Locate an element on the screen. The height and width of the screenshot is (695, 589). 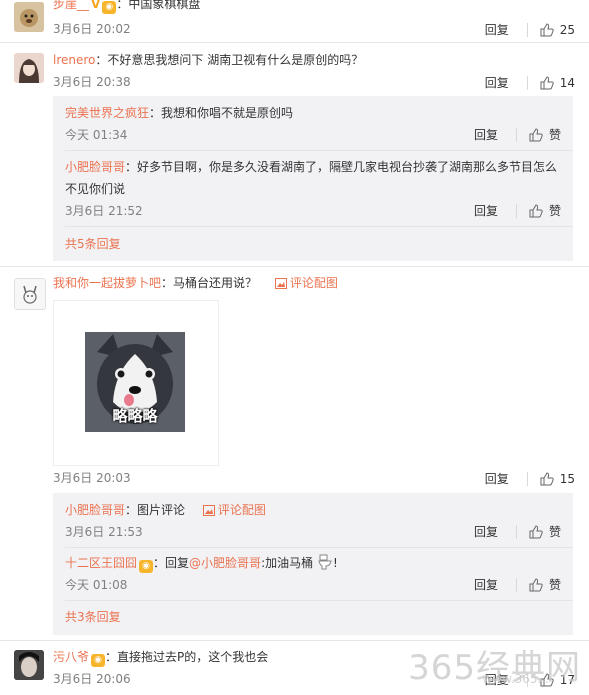
comment-image: 略略略 is located at coordinates (136, 383).